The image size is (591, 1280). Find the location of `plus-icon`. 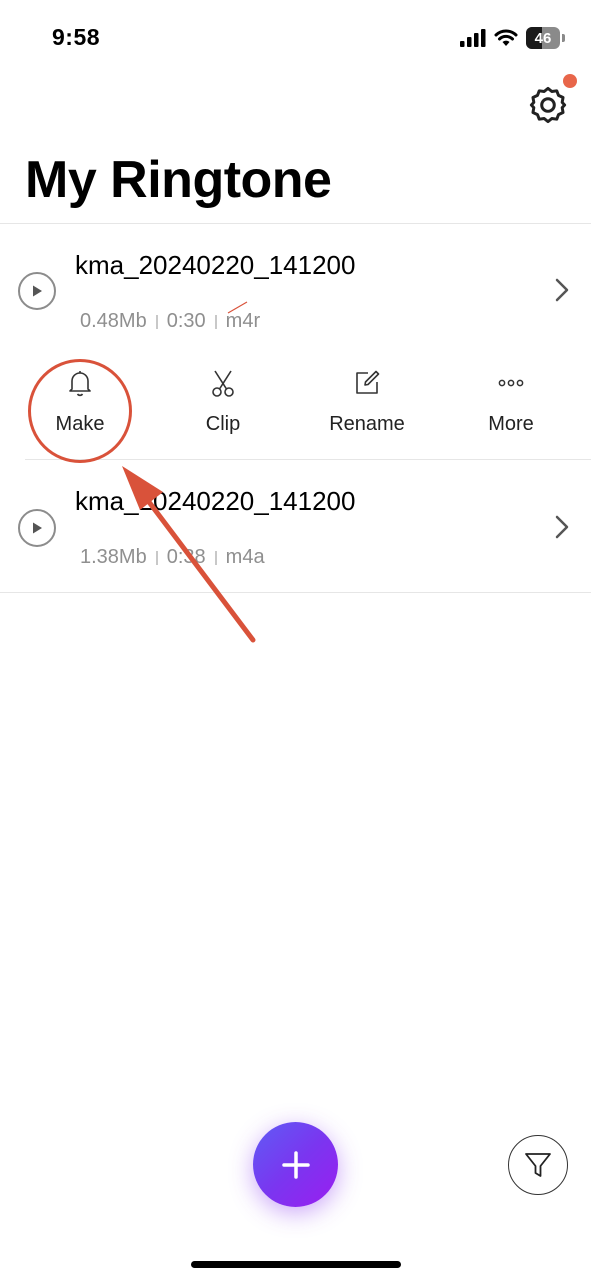

plus-icon is located at coordinates (295, 1164).